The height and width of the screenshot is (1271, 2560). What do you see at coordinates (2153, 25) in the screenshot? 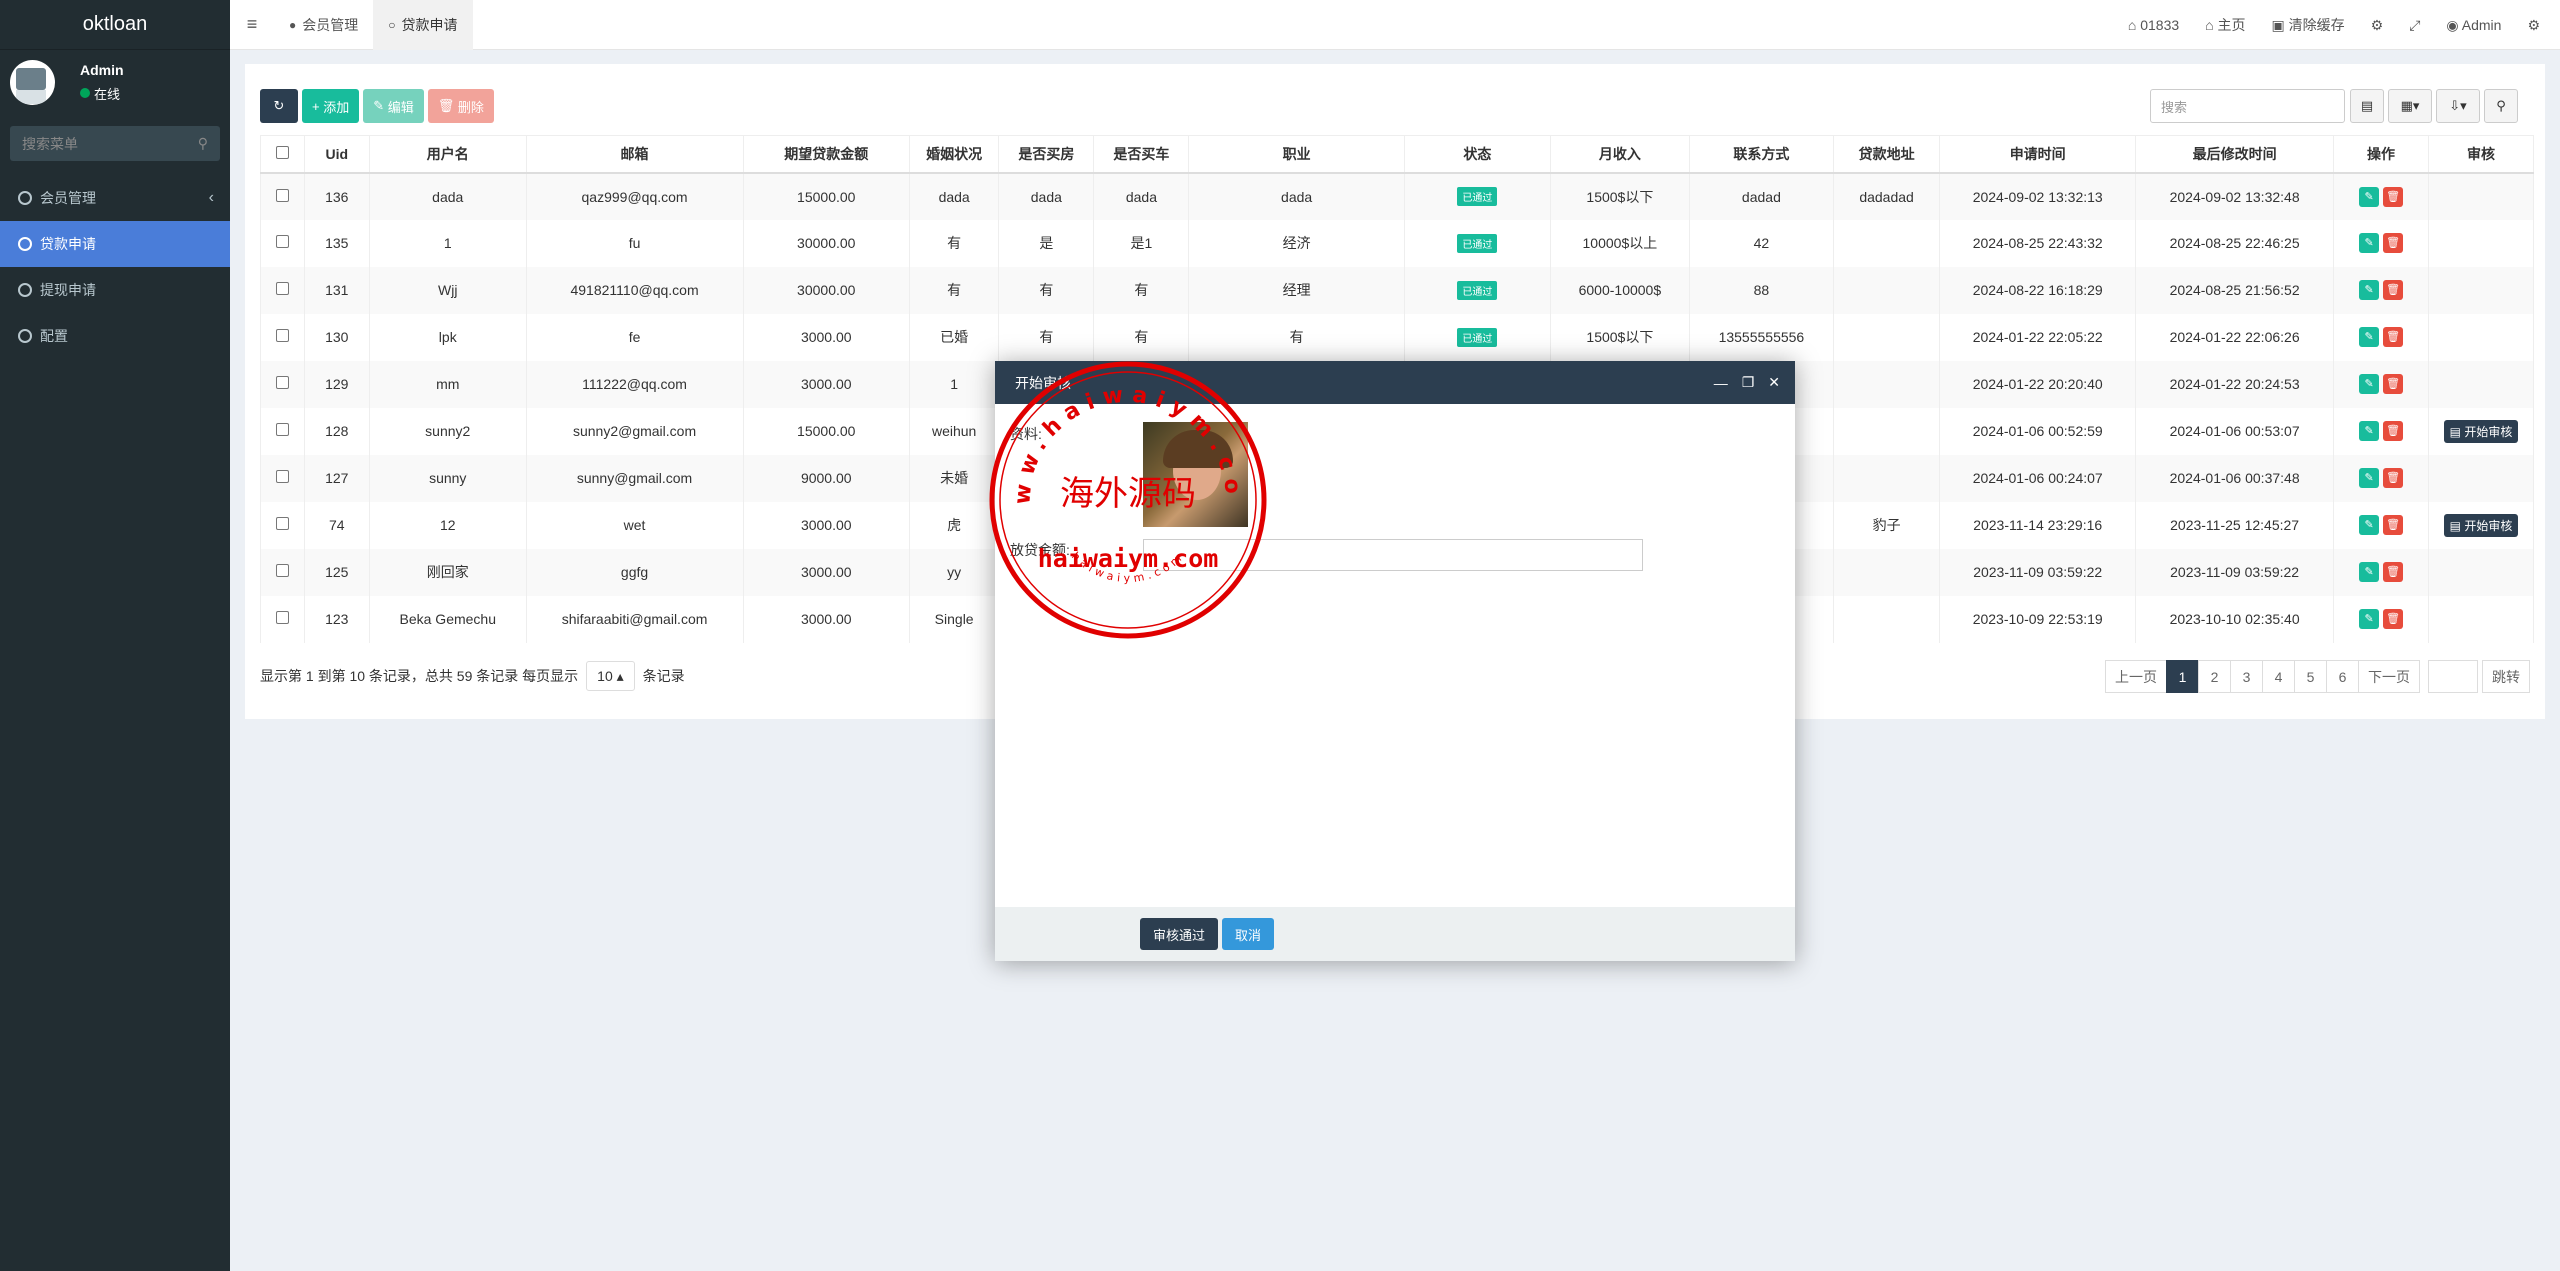
I see `counter-link: ⌂ 01833` at bounding box center [2153, 25].